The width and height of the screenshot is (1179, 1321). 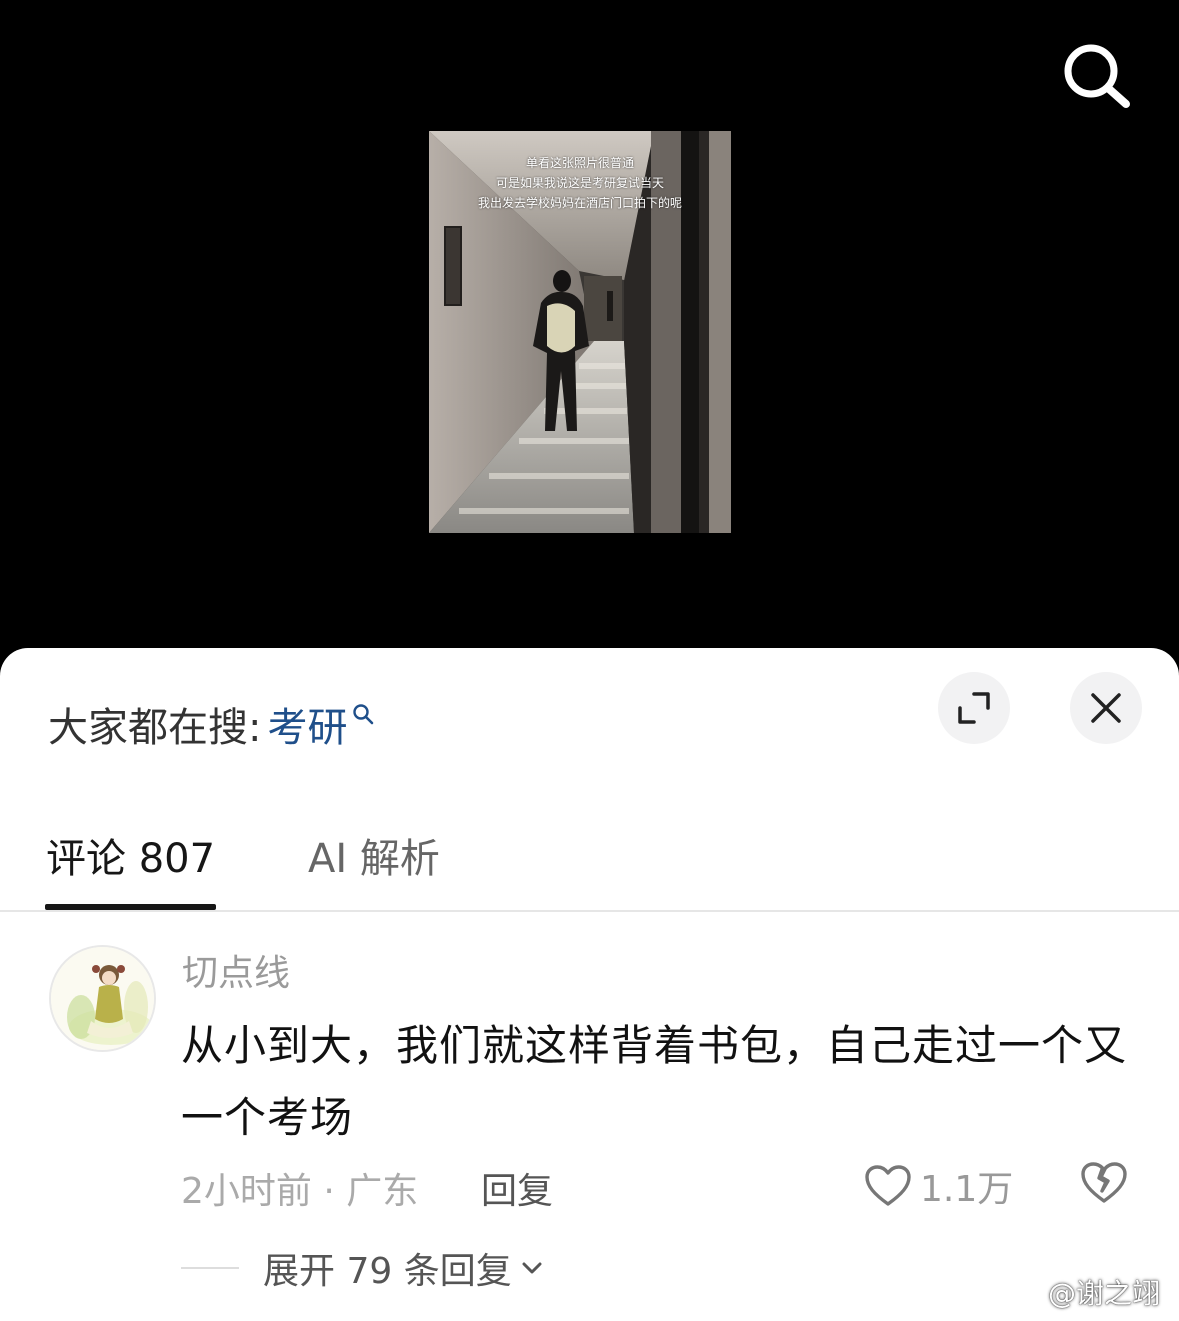 I want to click on watermark-text: @谢之翊, so click(x=1104, y=1293).